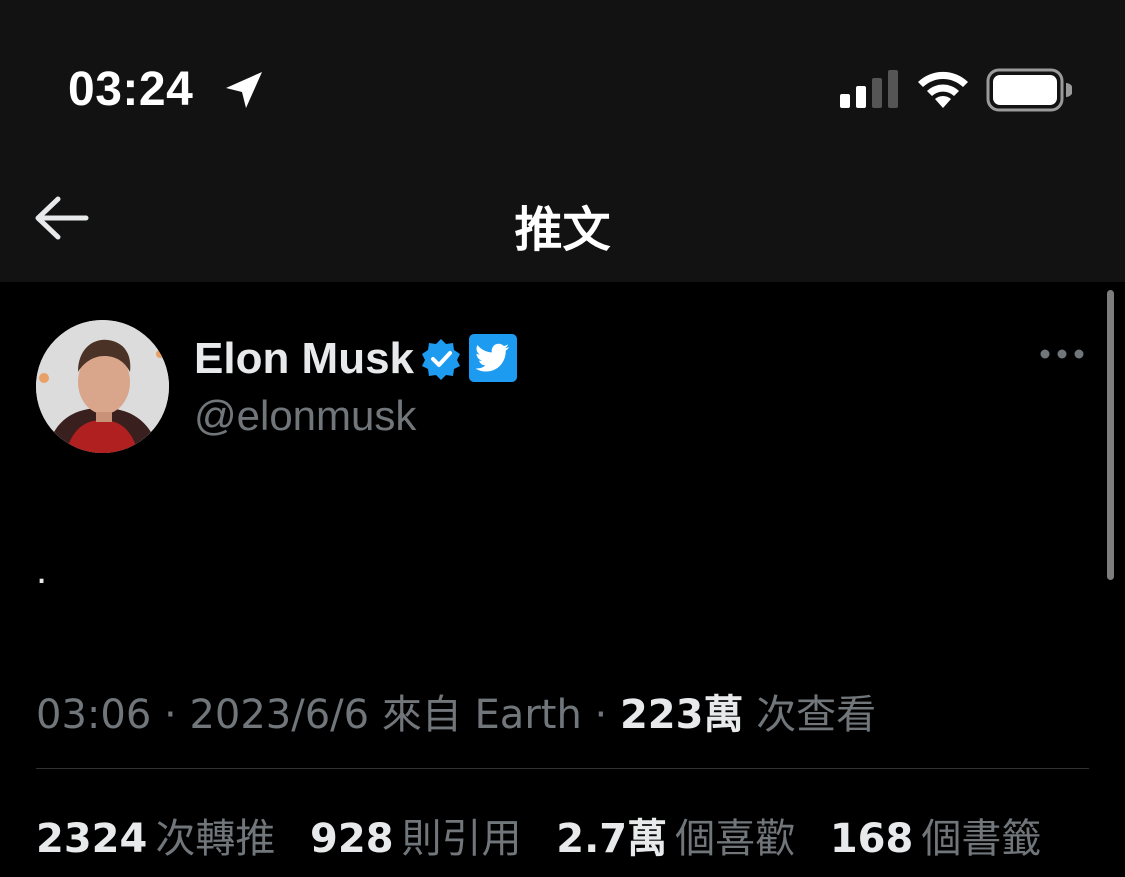 The image size is (1125, 877). I want to click on navigation-bar: 推文, so click(562, 226).